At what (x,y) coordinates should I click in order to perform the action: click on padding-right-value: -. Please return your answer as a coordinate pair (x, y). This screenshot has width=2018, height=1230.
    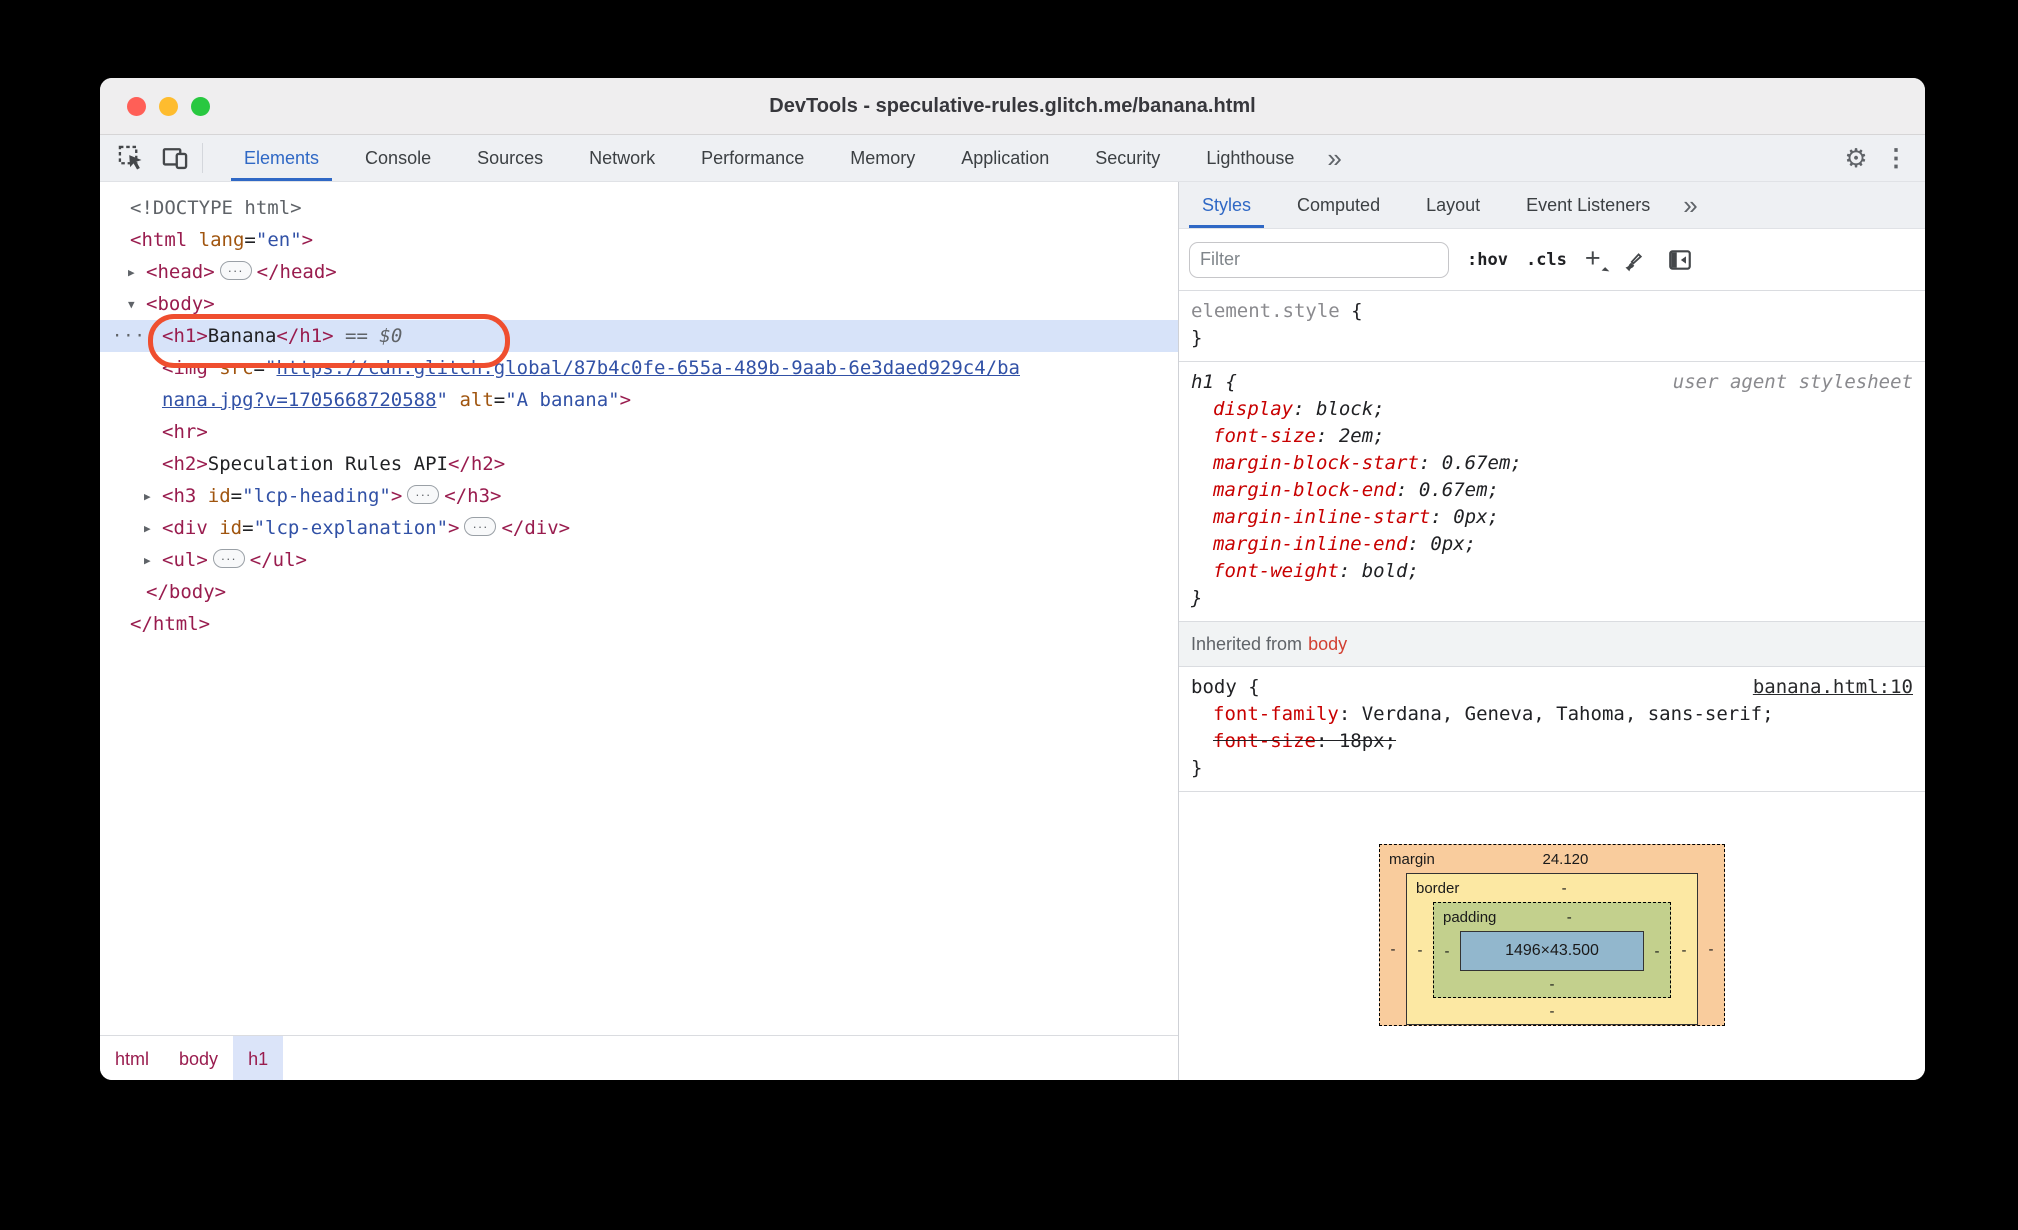
    Looking at the image, I should click on (1657, 951).